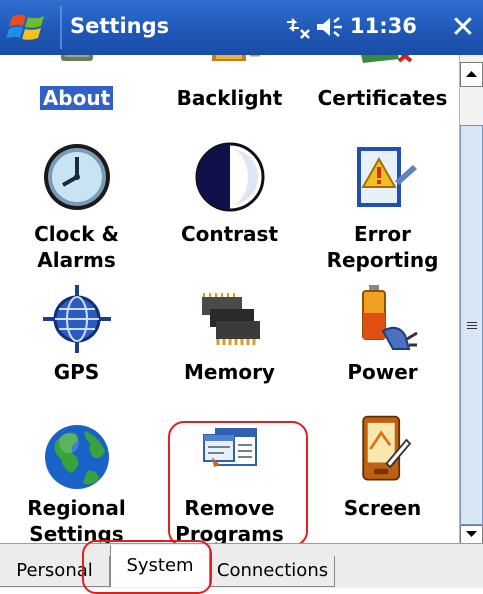 This screenshot has width=483, height=594. Describe the element at coordinates (229, 234) in the screenshot. I see `settings-item-label: Contrast` at that location.